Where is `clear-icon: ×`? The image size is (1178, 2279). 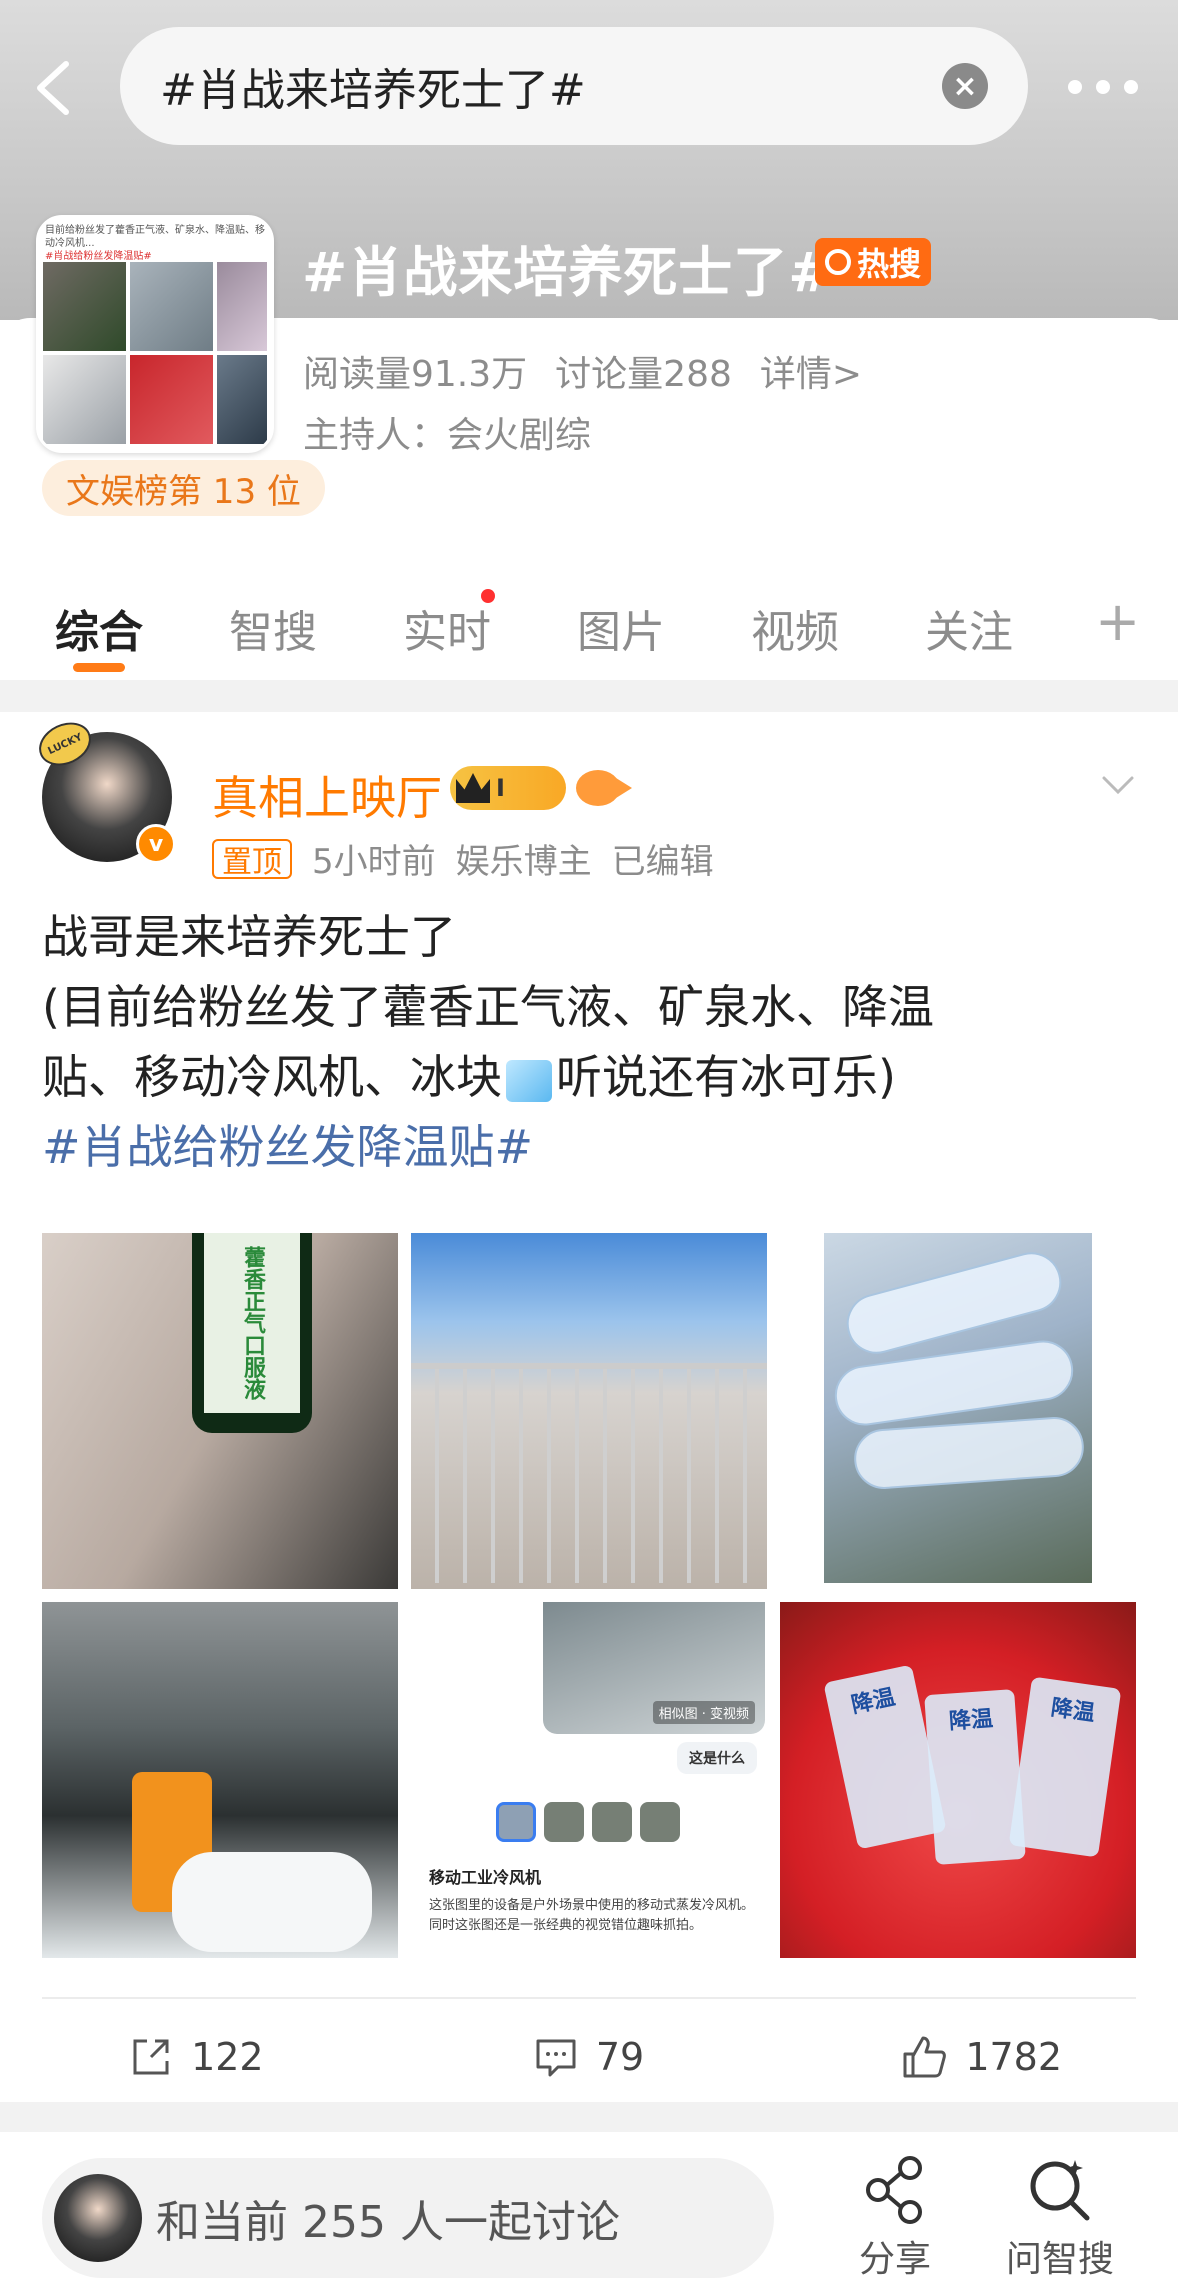
clear-icon: × is located at coordinates (965, 86).